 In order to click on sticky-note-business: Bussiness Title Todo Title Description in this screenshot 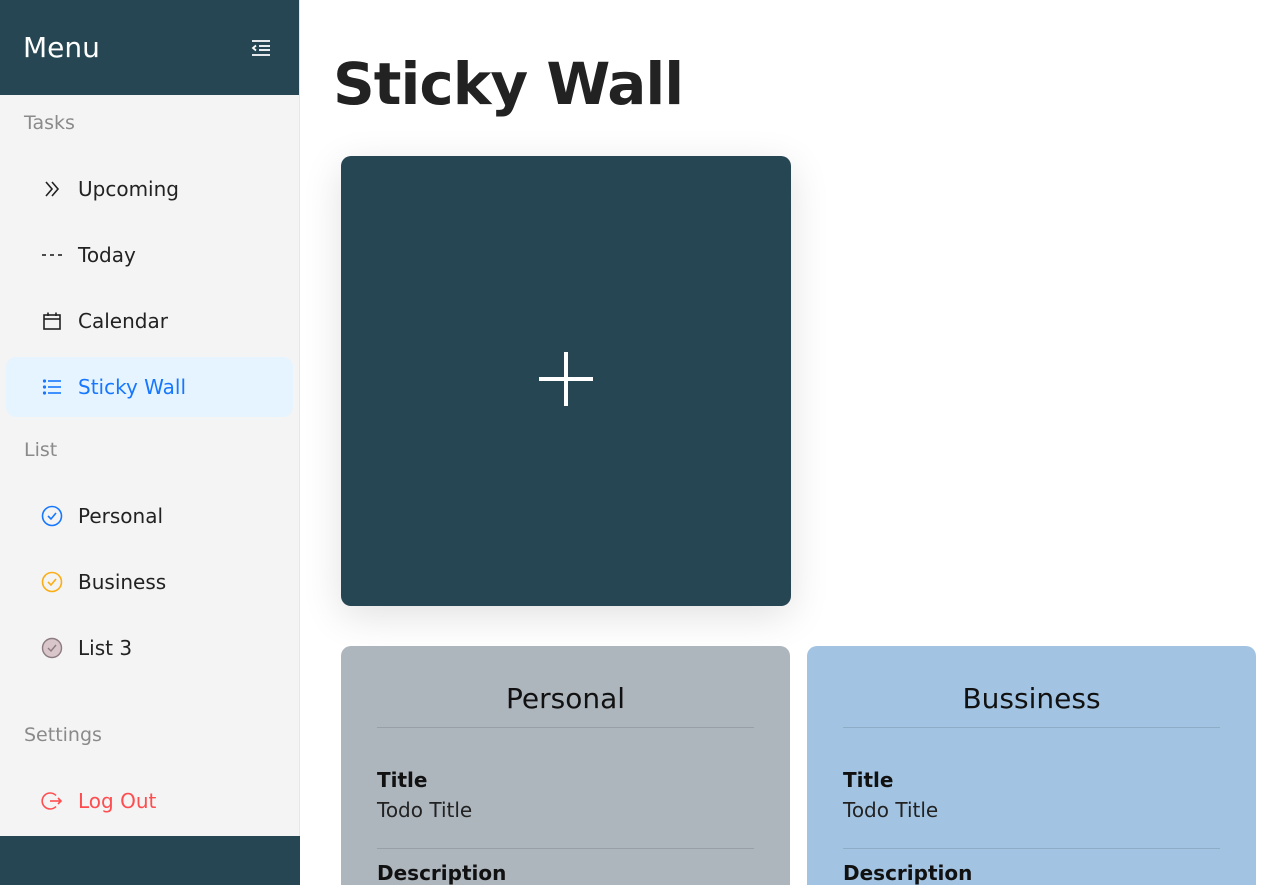, I will do `click(1031, 765)`.